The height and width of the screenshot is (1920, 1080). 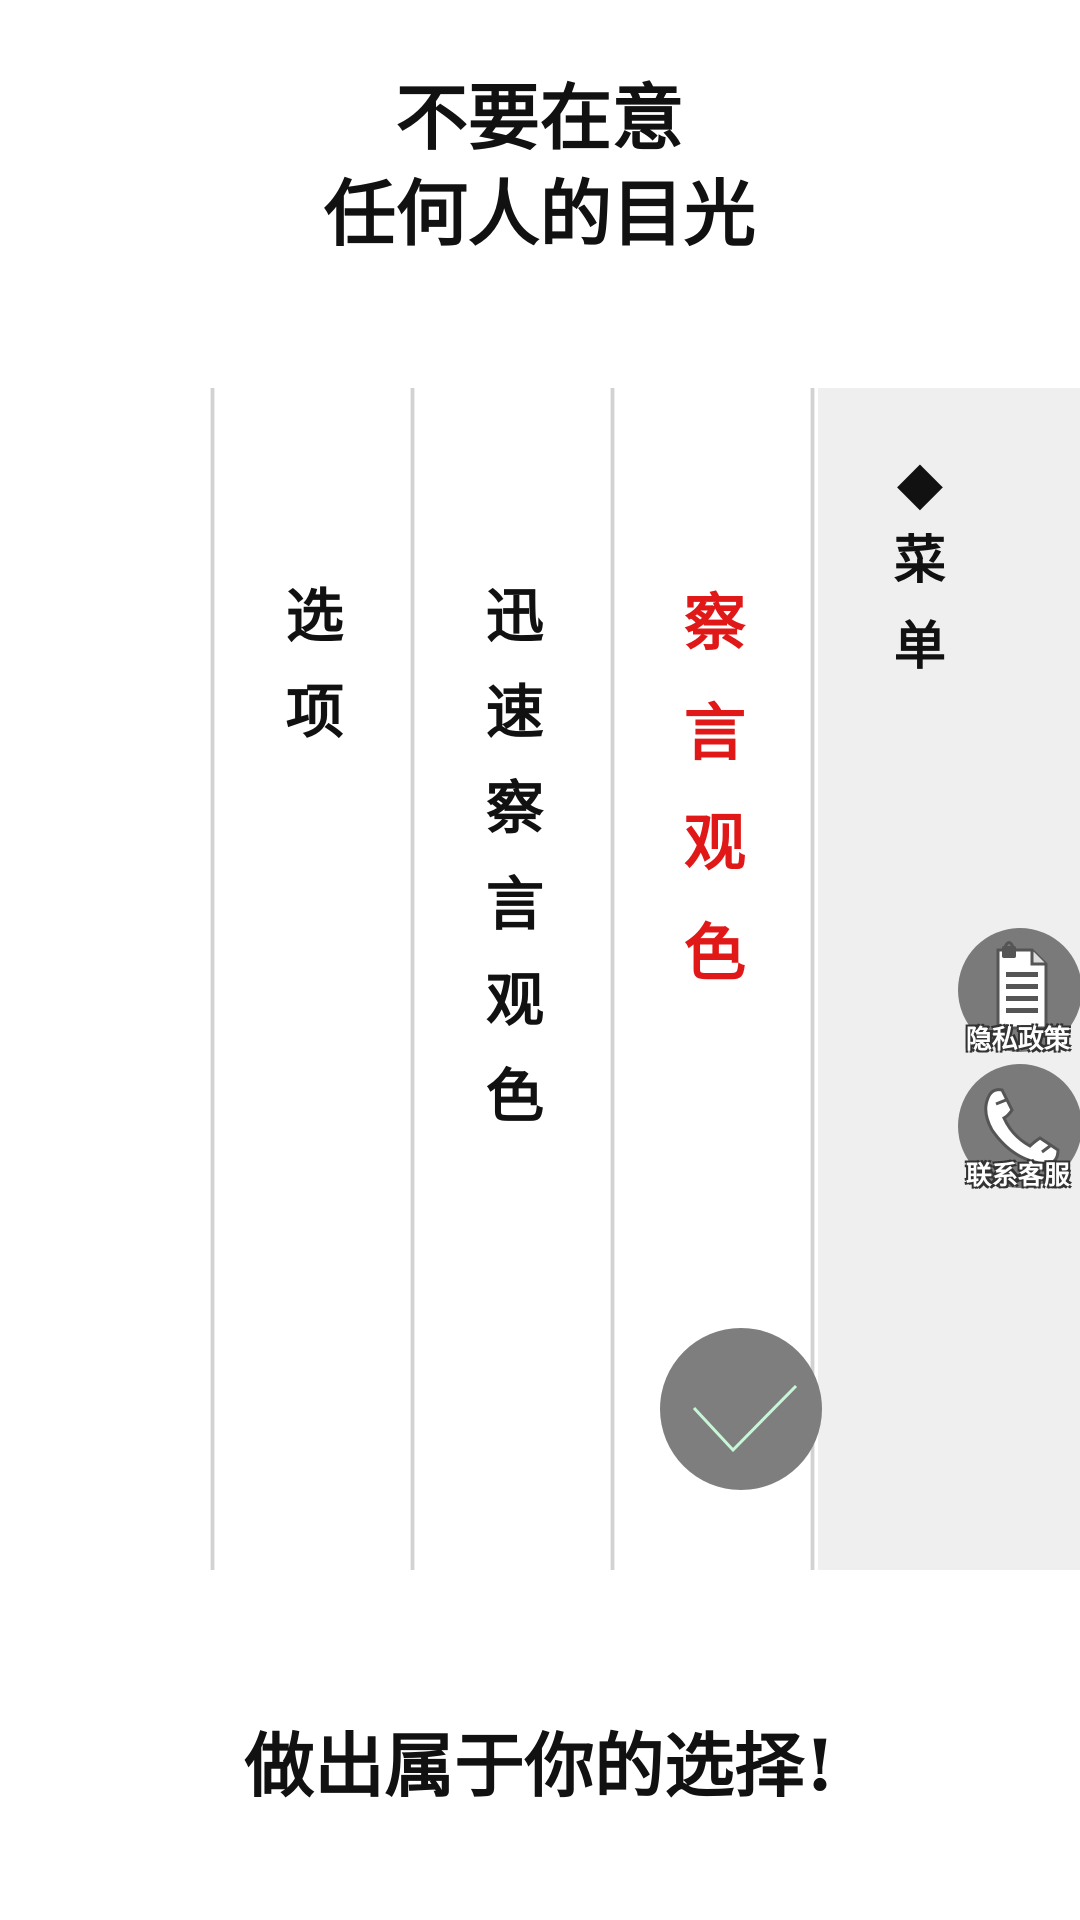 I want to click on option-column-2: 迅 速 察 言 观 色, so click(x=515, y=856).